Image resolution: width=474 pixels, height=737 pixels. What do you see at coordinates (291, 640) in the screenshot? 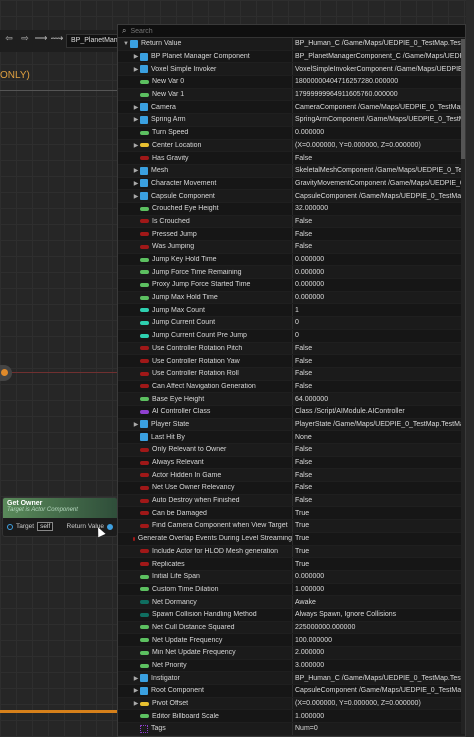
I see `property-row: Net Update Frequency 100.000000` at bounding box center [291, 640].